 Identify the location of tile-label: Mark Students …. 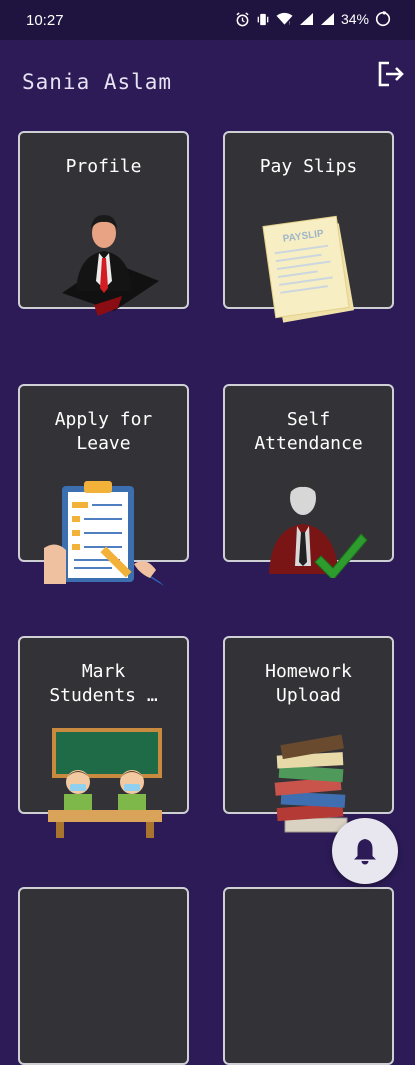
(103, 683).